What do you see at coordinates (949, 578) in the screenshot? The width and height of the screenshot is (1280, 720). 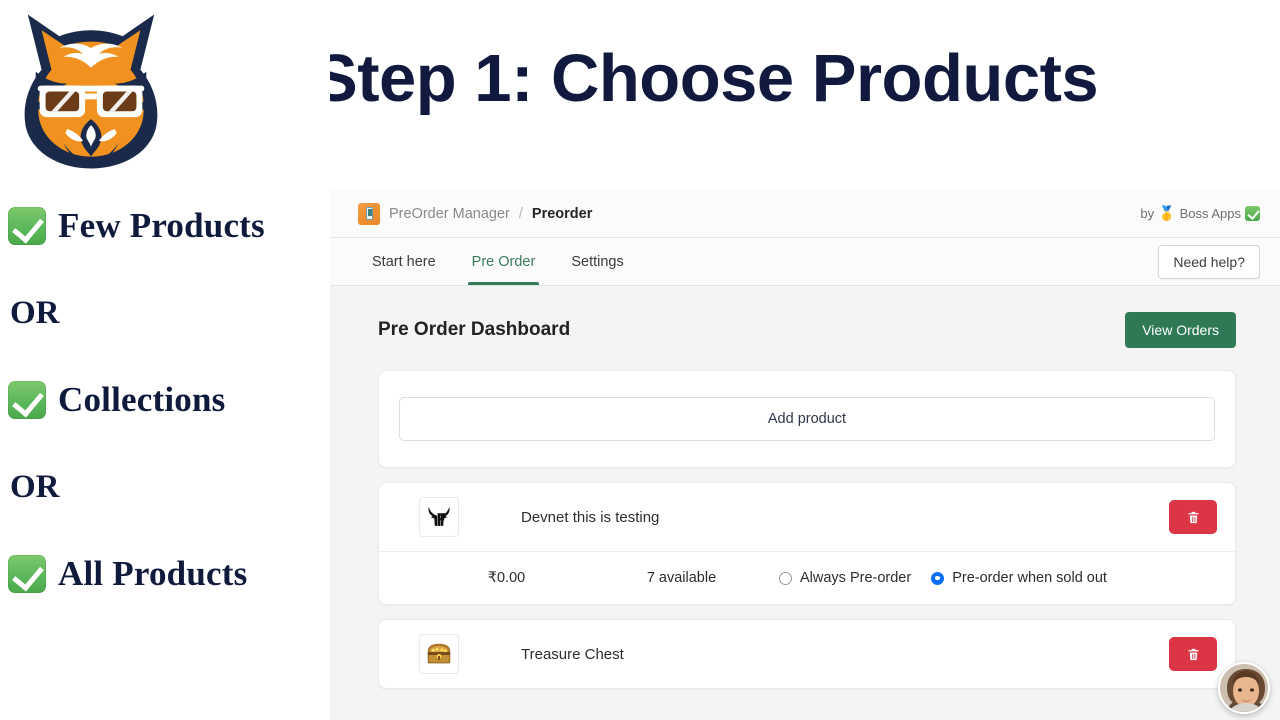 I see `preorder-mode-group: Always Pre-order Pre-order when sold out` at bounding box center [949, 578].